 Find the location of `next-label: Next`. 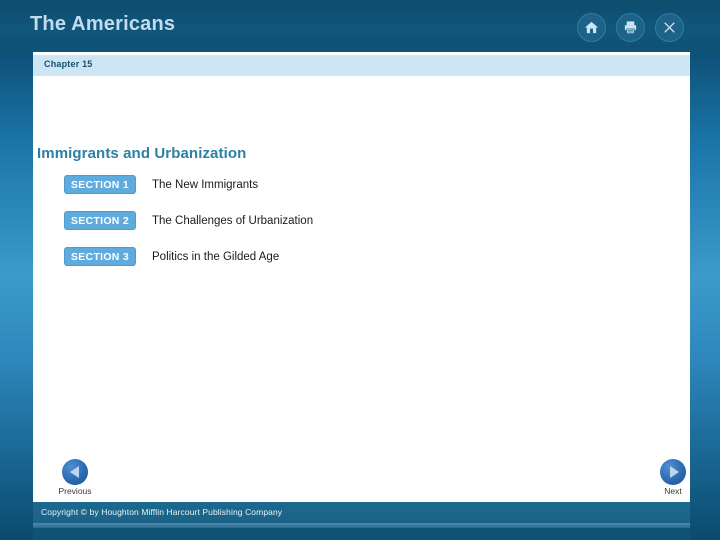

next-label: Next is located at coordinates (673, 491).